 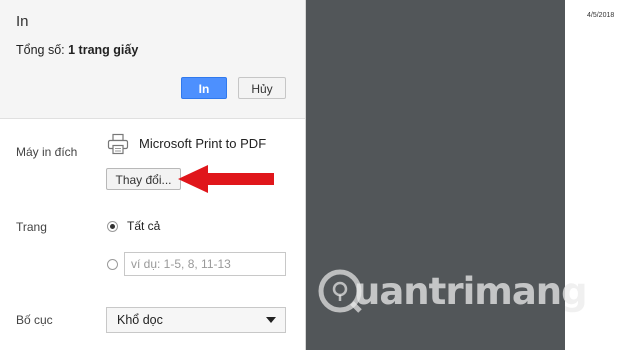 I want to click on print-button: In, so click(x=204, y=88).